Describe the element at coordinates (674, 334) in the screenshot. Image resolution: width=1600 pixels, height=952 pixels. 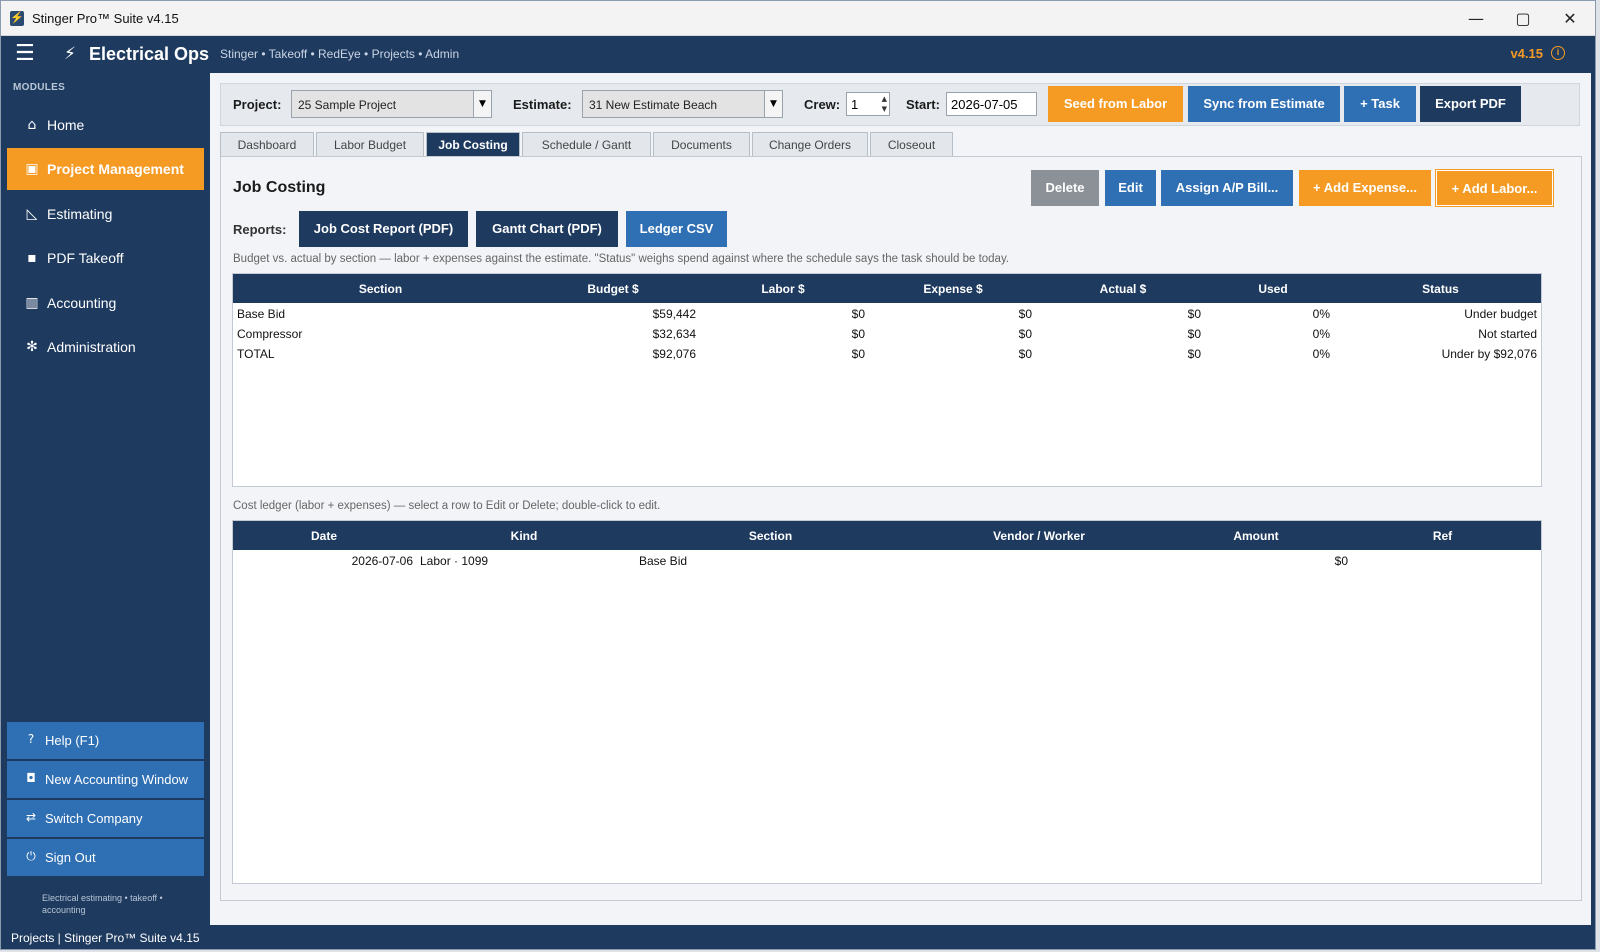
I see `cell-budget: $32,634` at that location.